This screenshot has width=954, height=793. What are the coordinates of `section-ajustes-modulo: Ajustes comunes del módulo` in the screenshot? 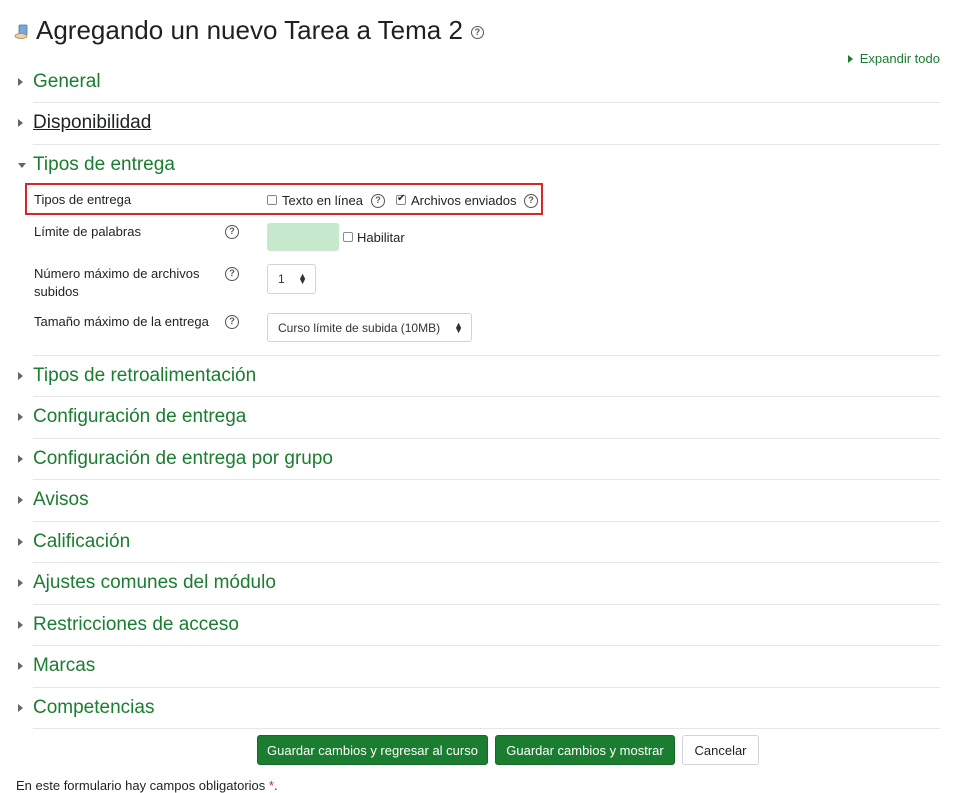 It's located at (479, 583).